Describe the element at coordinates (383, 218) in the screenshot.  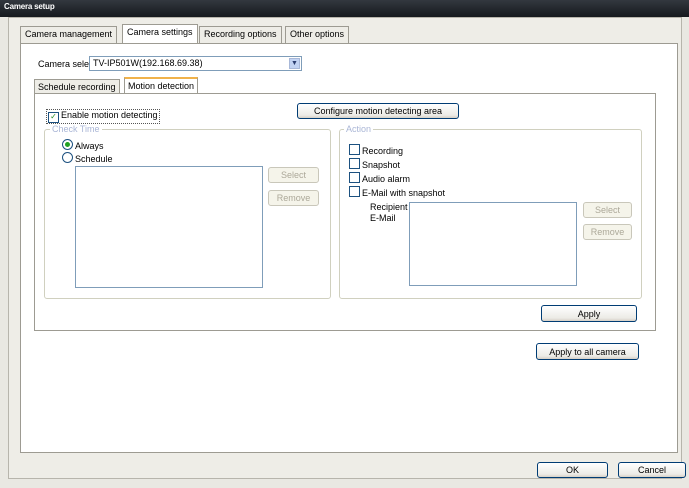
I see `email-label: E-Mail` at that location.